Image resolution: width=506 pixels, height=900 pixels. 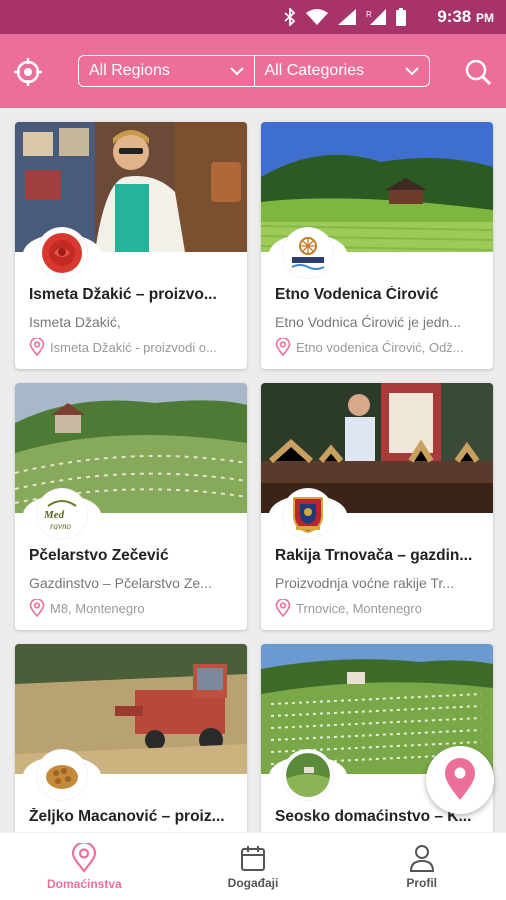 I want to click on search-icon, so click(x=478, y=72).